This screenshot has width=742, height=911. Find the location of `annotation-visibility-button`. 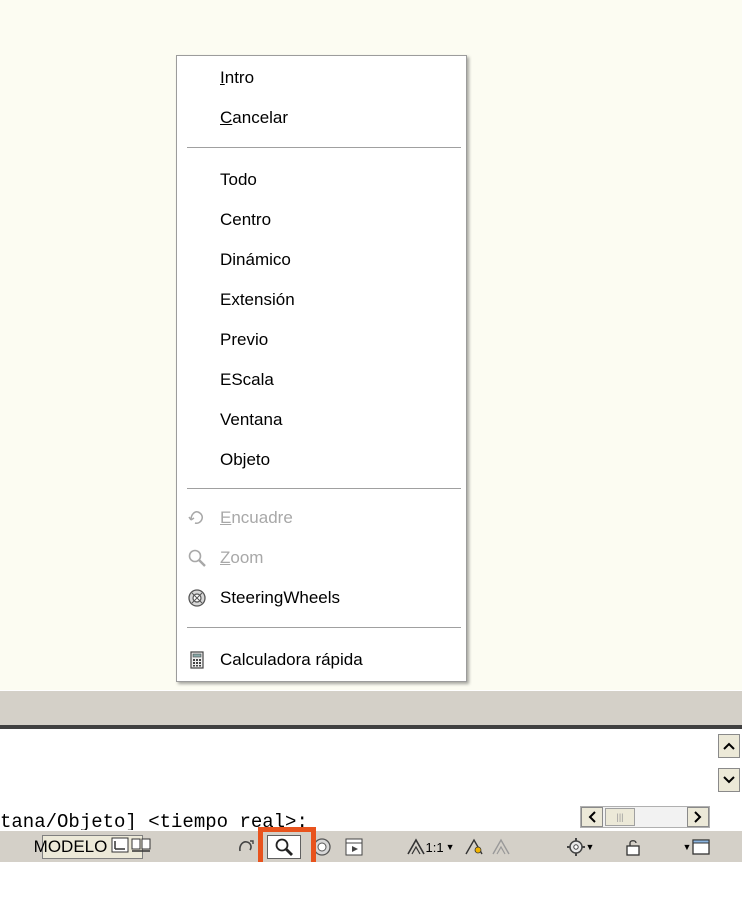

annotation-visibility-button is located at coordinates (474, 847).